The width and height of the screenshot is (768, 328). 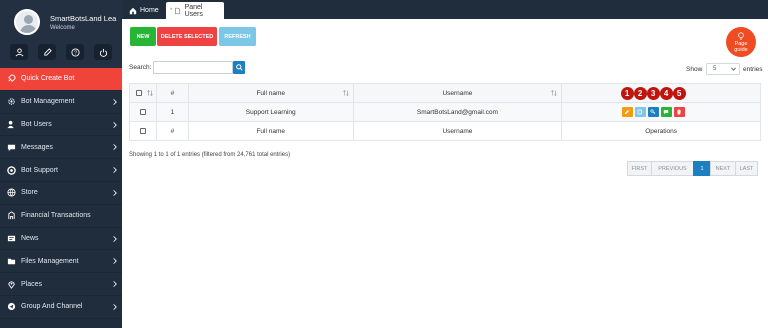 I want to click on sidebar-item-messages: Messages, so click(x=61, y=148).